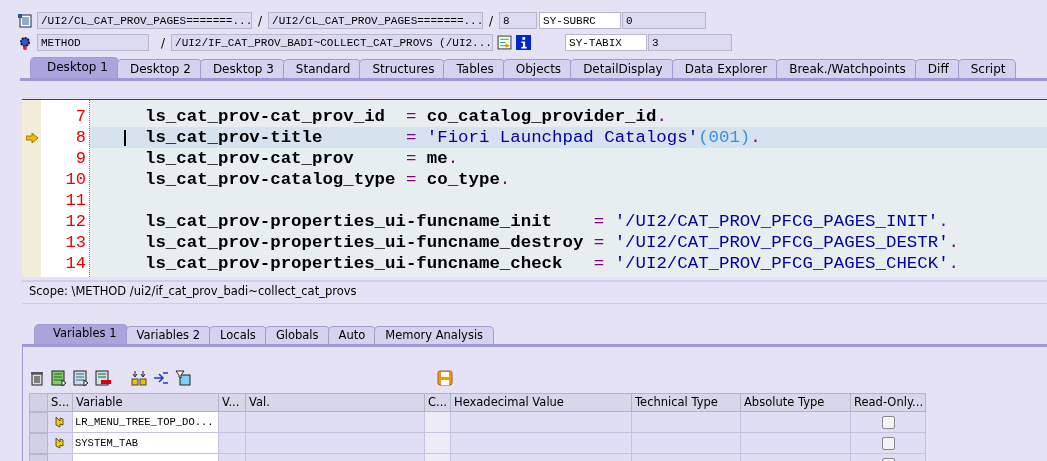  What do you see at coordinates (987, 68) in the screenshot?
I see `desktop-tab: Script` at bounding box center [987, 68].